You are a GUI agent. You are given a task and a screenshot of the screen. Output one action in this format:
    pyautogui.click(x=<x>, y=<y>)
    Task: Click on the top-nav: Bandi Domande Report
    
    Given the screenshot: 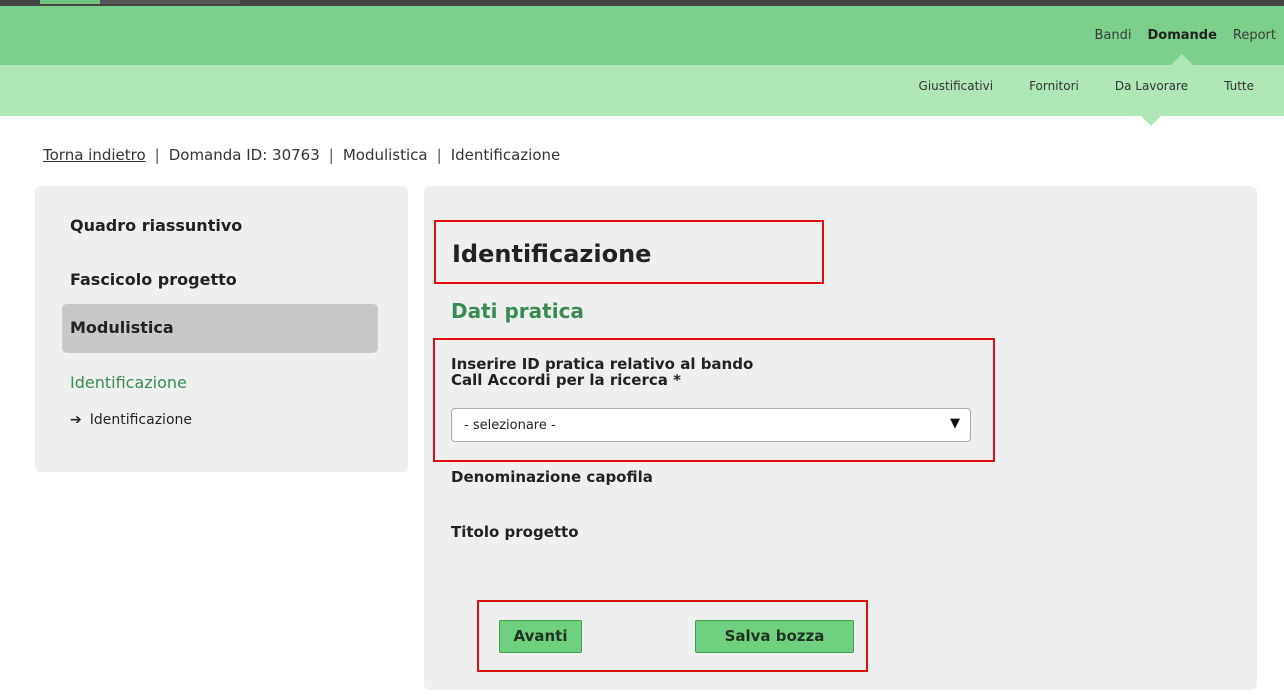 What is the action you would take?
    pyautogui.click(x=1185, y=47)
    